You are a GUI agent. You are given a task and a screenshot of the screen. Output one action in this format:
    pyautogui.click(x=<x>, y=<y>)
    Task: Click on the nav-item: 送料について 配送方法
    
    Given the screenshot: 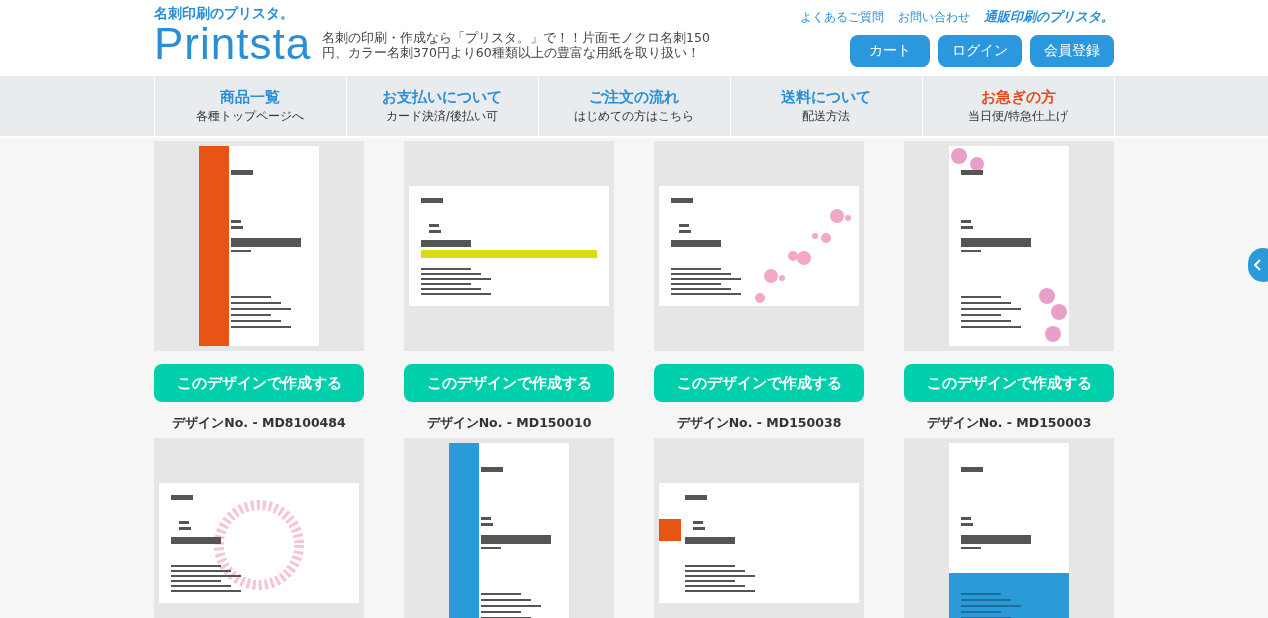 What is the action you would take?
    pyautogui.click(x=826, y=106)
    